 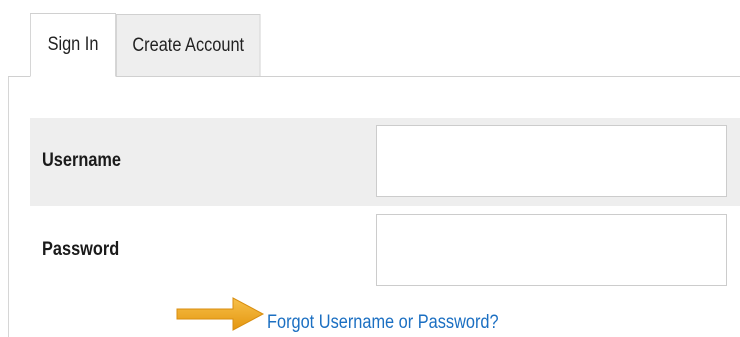 I want to click on tab-create-account-label: Create Account, so click(x=188, y=45).